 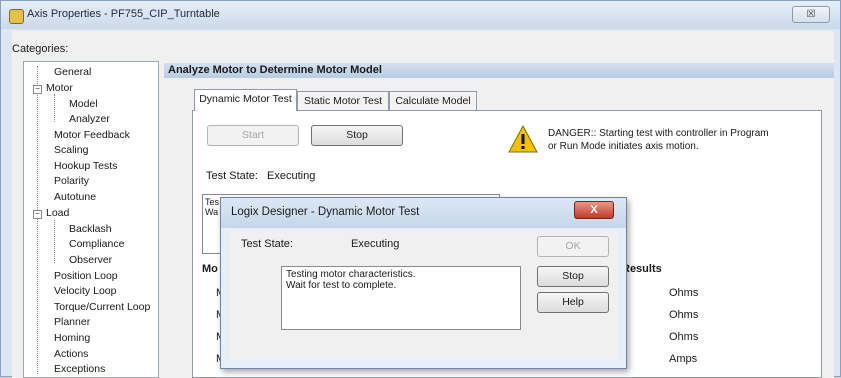 I want to click on tree-item-exceptions: Exceptions, so click(x=79, y=369).